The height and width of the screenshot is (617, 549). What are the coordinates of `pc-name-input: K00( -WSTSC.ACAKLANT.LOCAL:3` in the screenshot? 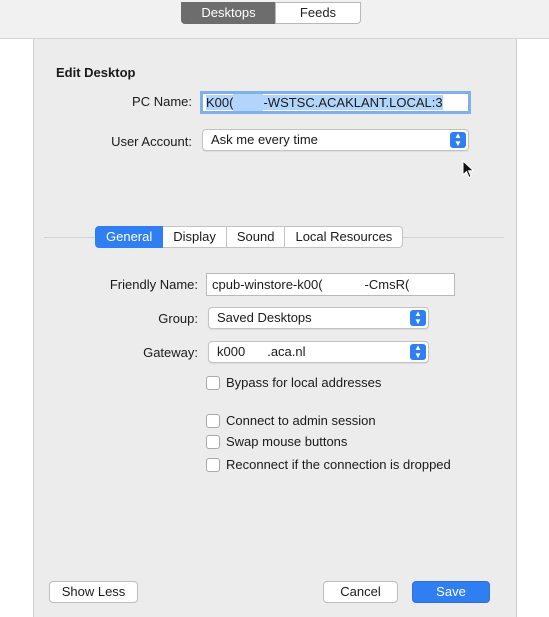 It's located at (335, 102).